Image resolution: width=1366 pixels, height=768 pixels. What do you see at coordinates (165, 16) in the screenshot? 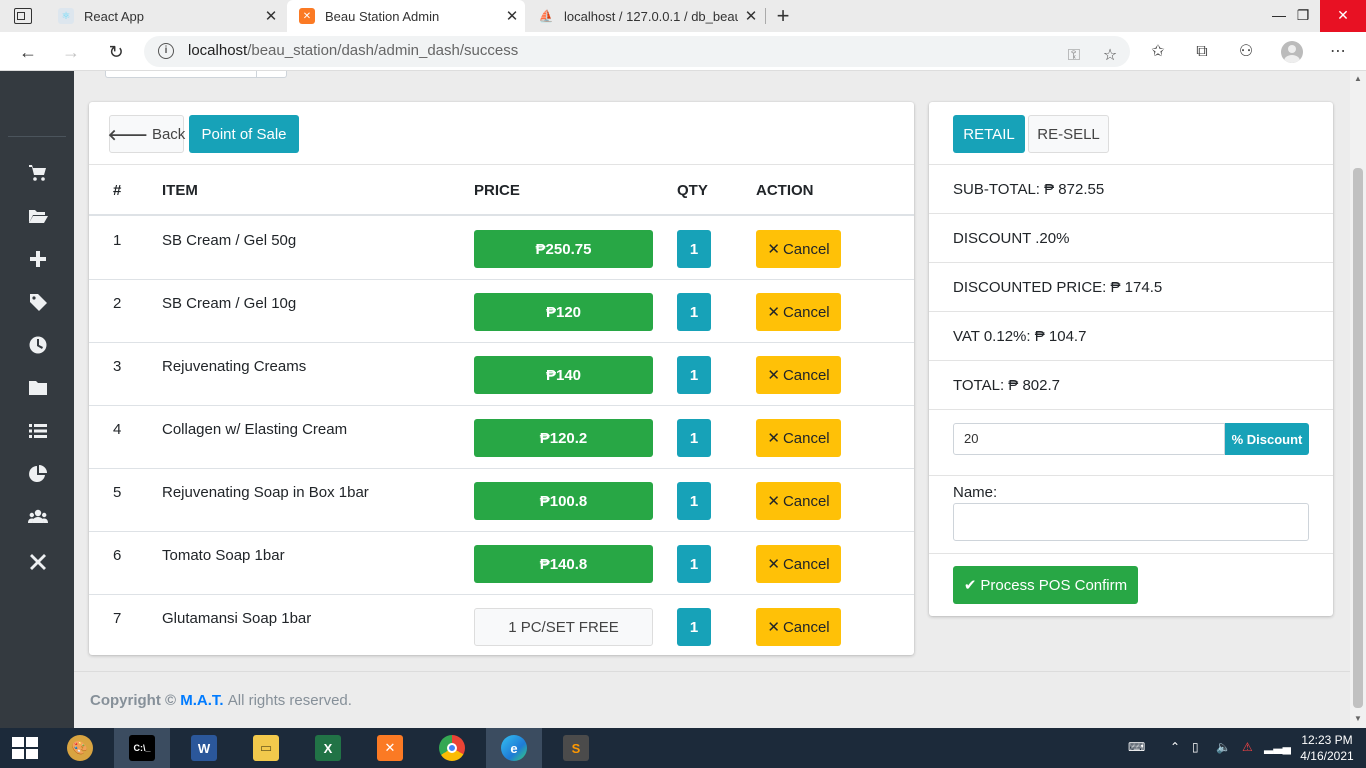
I see `tab-react-app: ⚛ React App ✕` at bounding box center [165, 16].